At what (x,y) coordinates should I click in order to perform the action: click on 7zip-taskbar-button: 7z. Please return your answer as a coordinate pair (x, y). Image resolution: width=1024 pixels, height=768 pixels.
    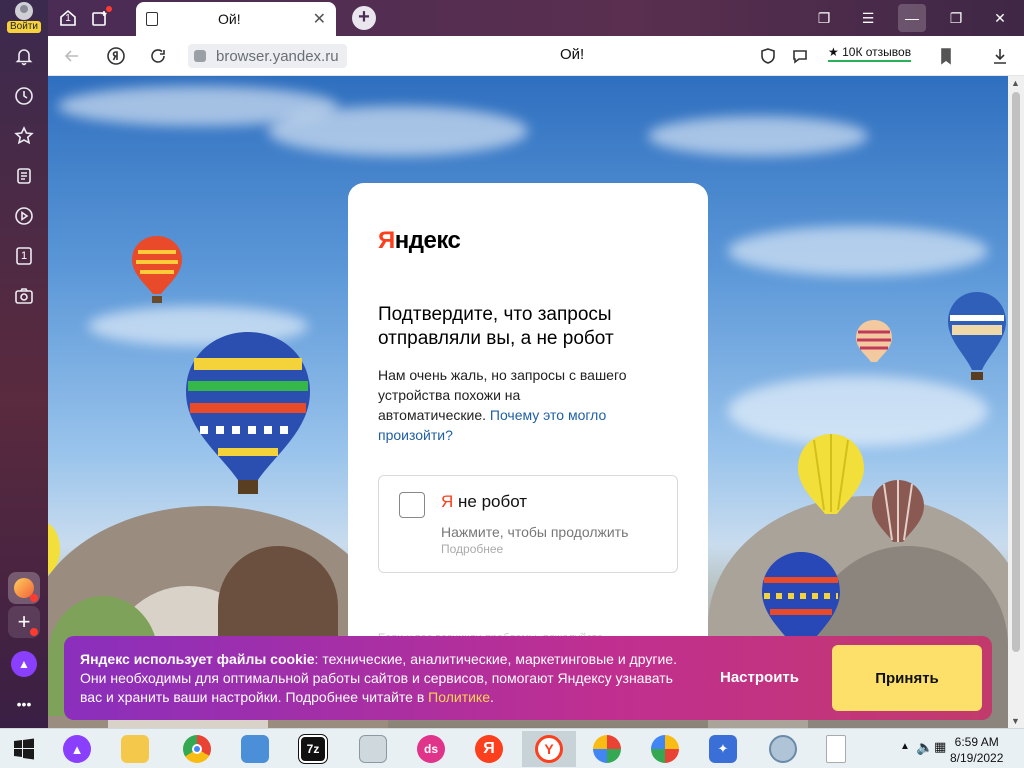
    Looking at the image, I should click on (313, 749).